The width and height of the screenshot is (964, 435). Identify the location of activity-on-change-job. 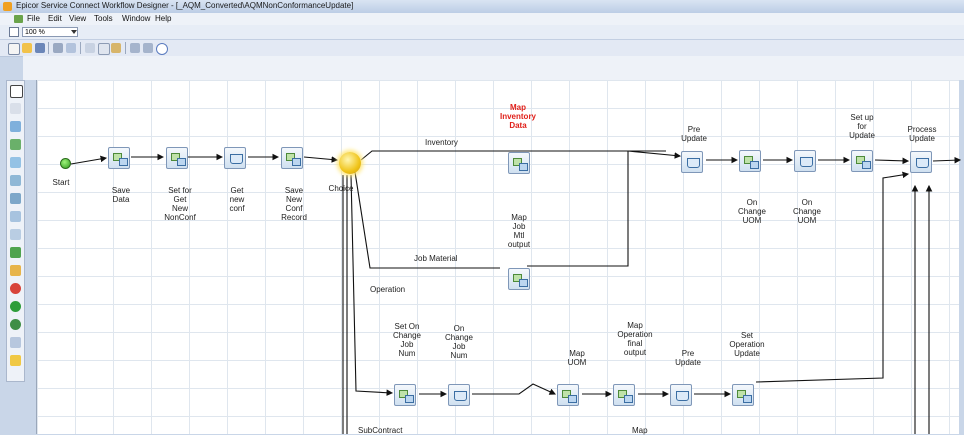
(459, 395).